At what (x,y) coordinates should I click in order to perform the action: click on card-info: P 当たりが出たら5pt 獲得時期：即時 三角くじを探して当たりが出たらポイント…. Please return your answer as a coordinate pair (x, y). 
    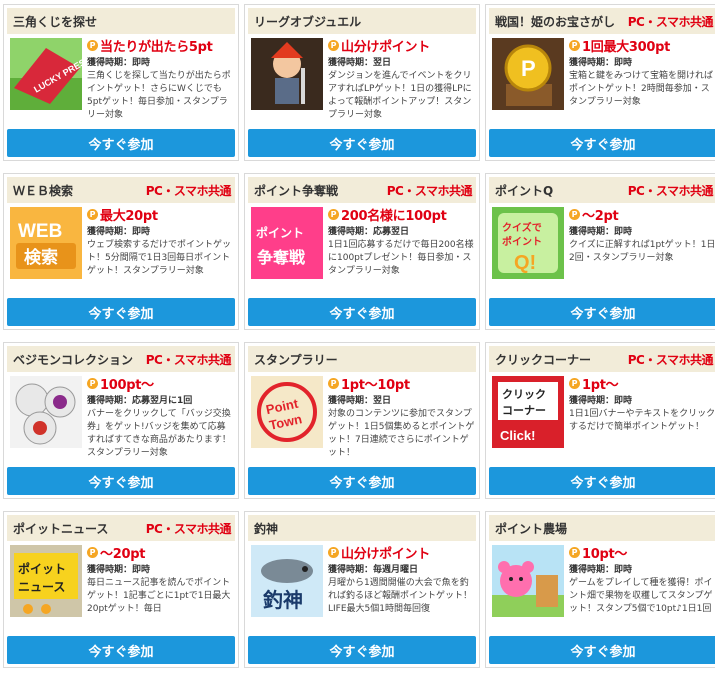
    Looking at the image, I should click on (160, 79).